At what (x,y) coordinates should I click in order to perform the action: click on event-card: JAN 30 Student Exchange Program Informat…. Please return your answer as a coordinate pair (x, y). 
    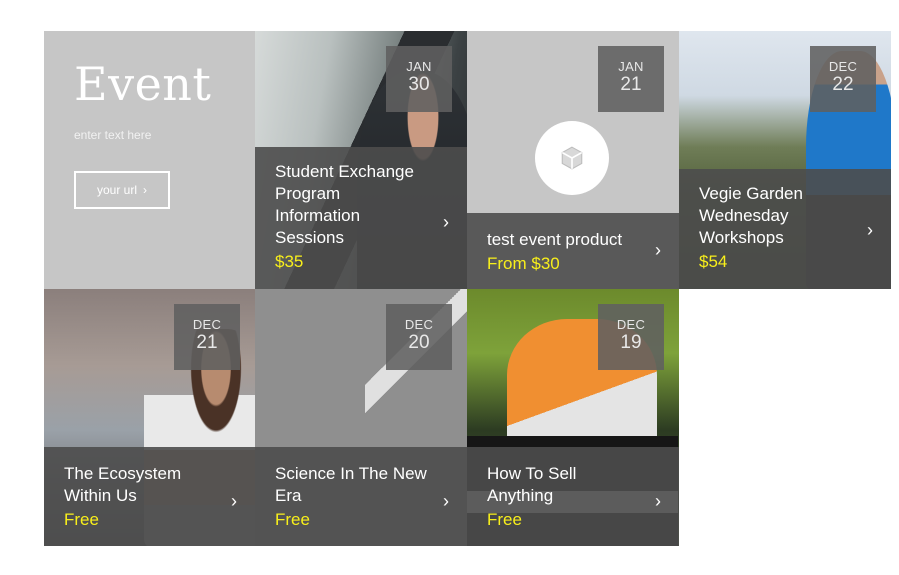
    Looking at the image, I should click on (361, 160).